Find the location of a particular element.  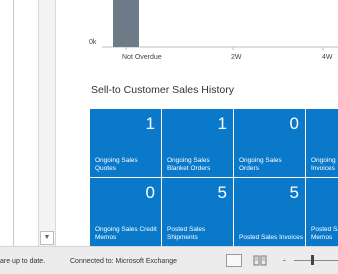

connection-status-text: Connected to: Microsoft Exchange is located at coordinates (123, 261).